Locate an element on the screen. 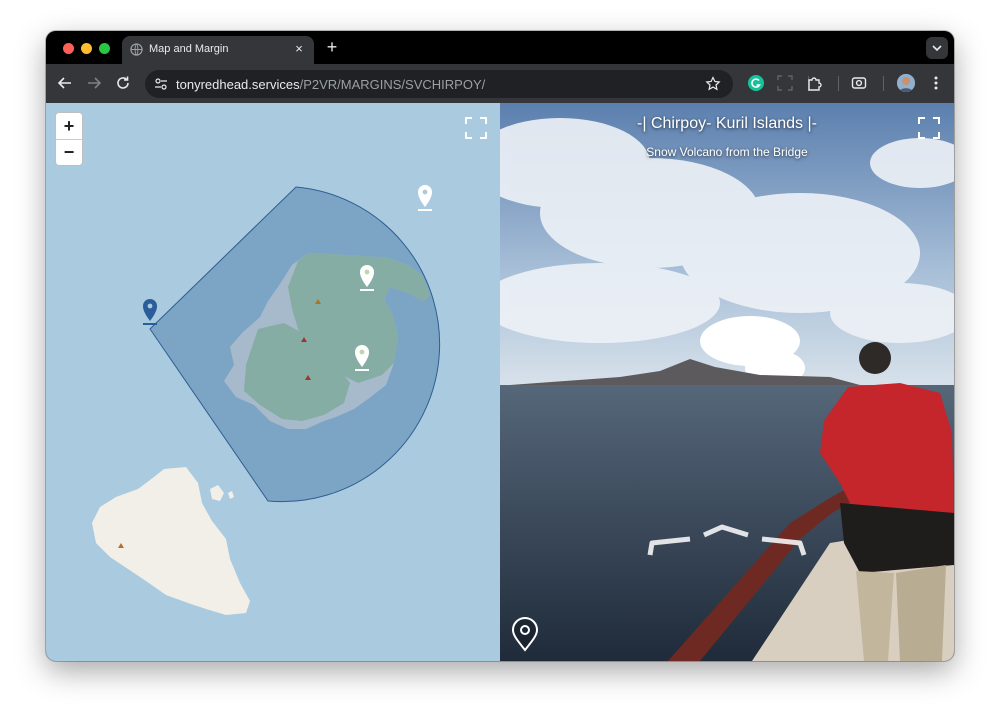 Image resolution: width=1000 pixels, height=723 pixels. profile-photo-icon is located at coordinates (906, 83).